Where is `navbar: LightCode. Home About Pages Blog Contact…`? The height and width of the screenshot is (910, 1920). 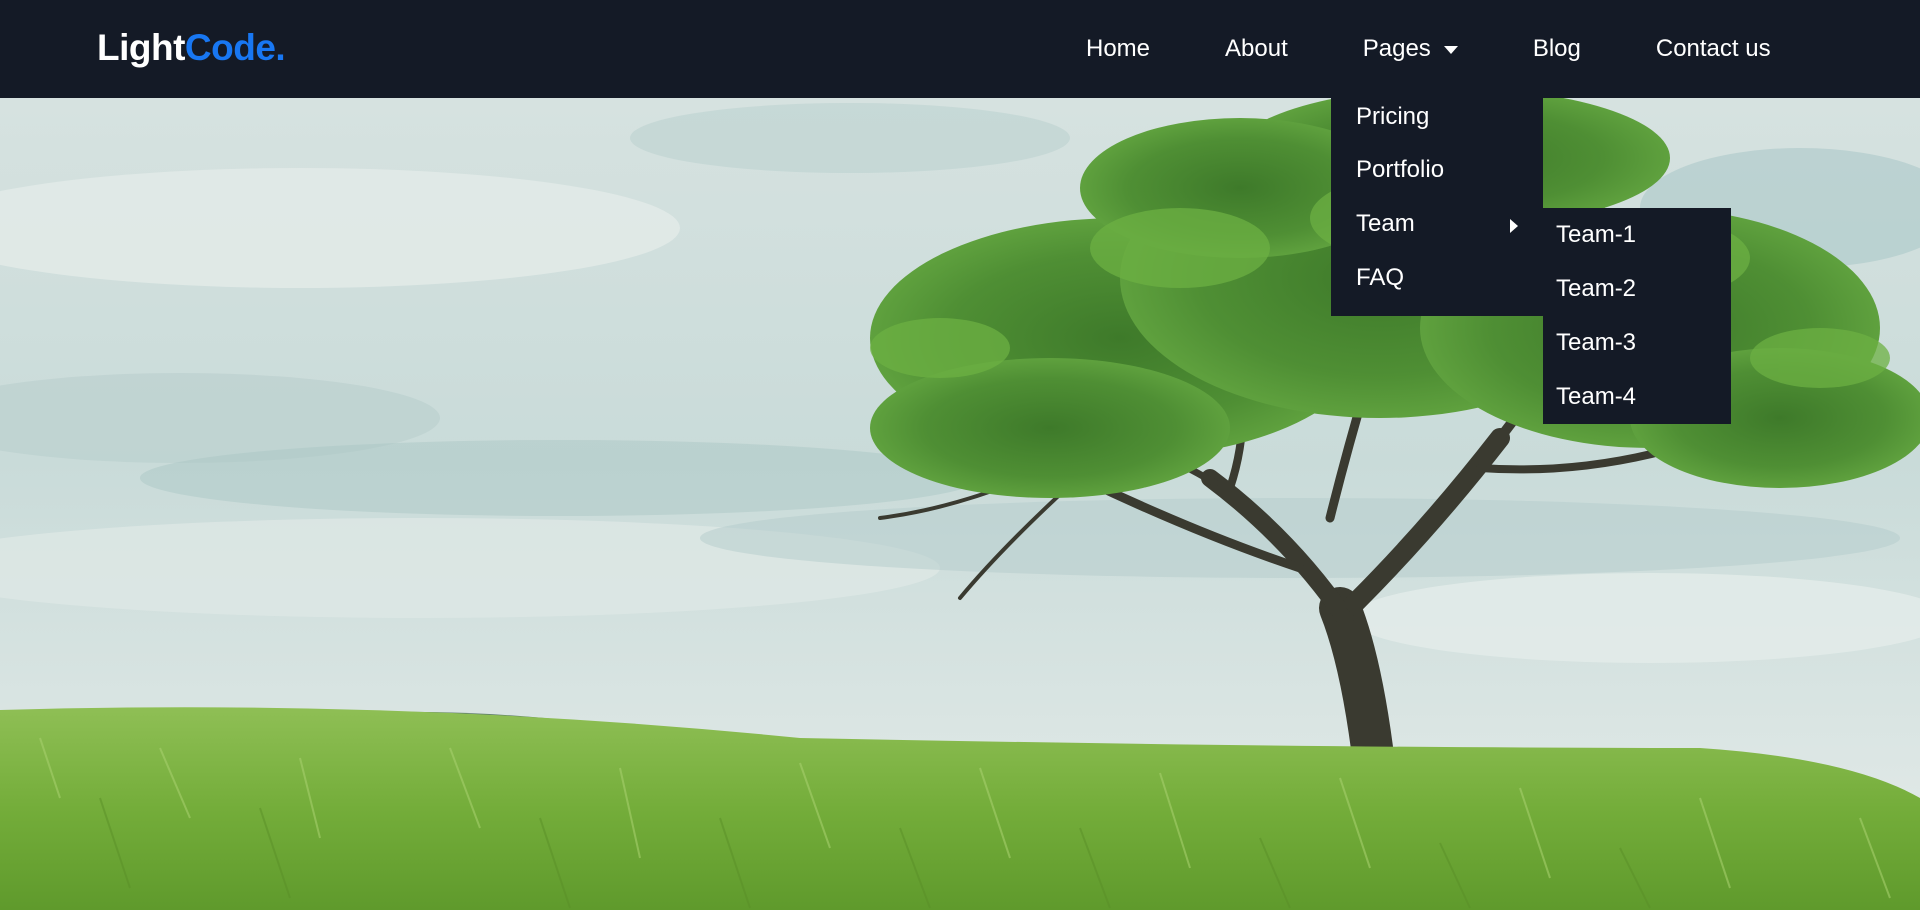 navbar: LightCode. Home About Pages Blog Contact… is located at coordinates (960, 49).